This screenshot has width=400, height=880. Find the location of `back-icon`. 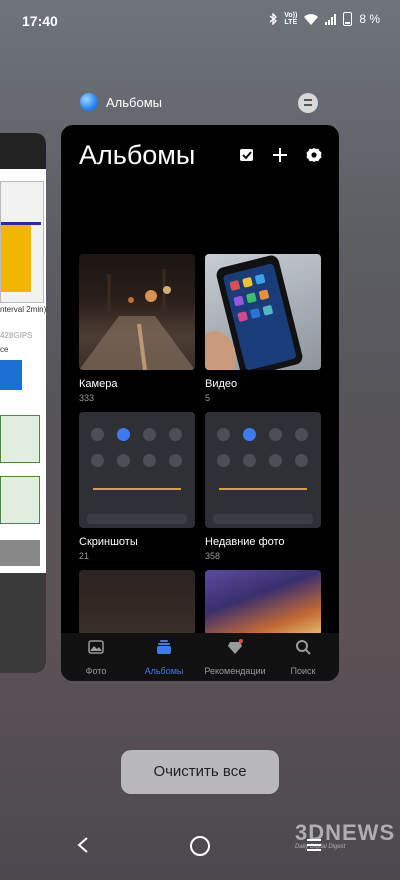

back-icon is located at coordinates (83, 845).